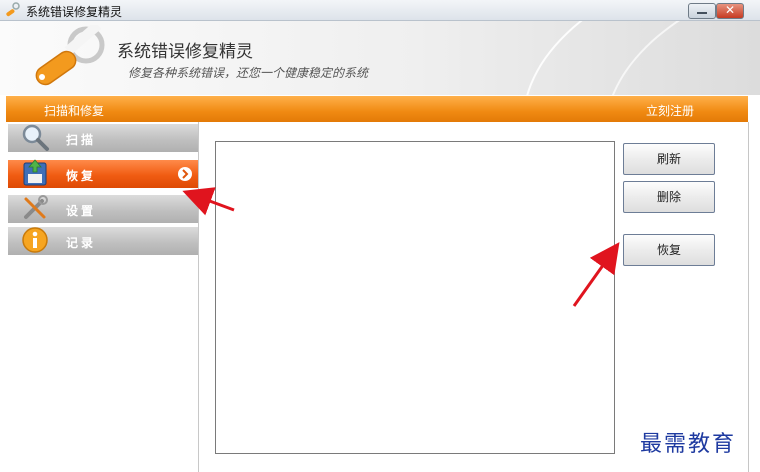  Describe the element at coordinates (81, 243) in the screenshot. I see `sidebar-item-label: 记录` at that location.